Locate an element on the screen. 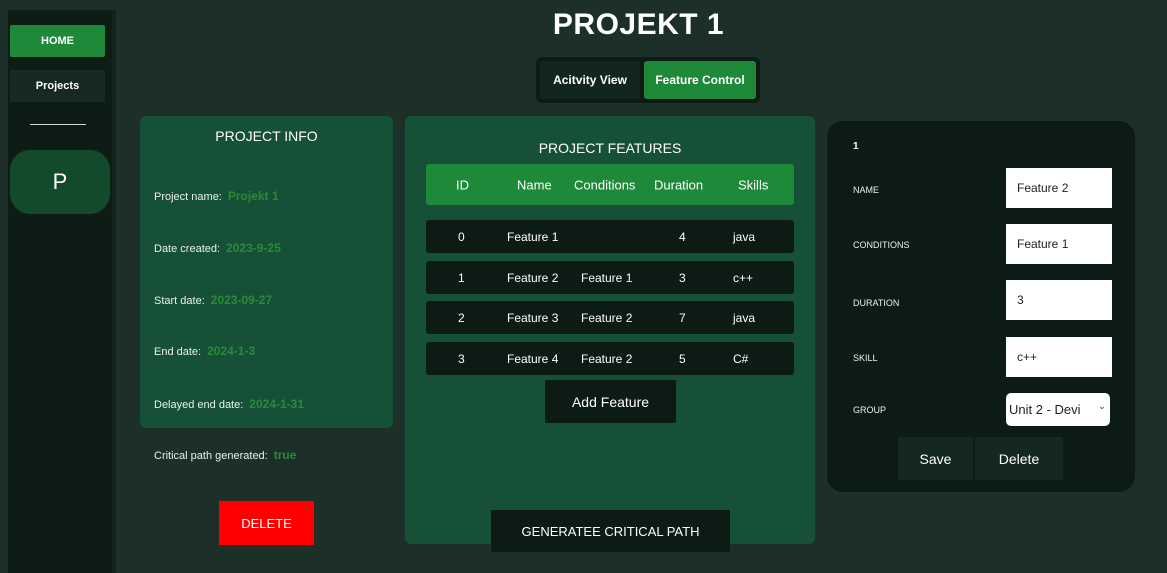 This screenshot has width=1167, height=573. table-row: 1 Feature 2 Feature 1 3 c++ is located at coordinates (610, 277).